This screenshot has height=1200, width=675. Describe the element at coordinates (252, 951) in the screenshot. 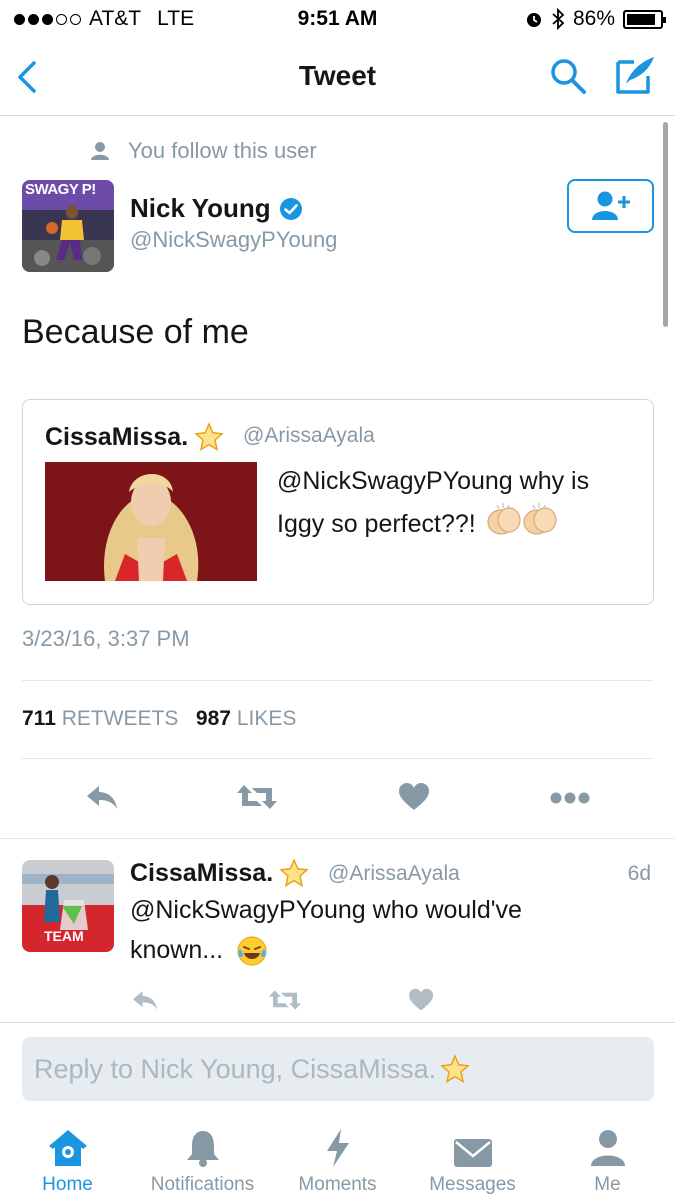

I see `laughing-tears-emoji-icon` at that location.